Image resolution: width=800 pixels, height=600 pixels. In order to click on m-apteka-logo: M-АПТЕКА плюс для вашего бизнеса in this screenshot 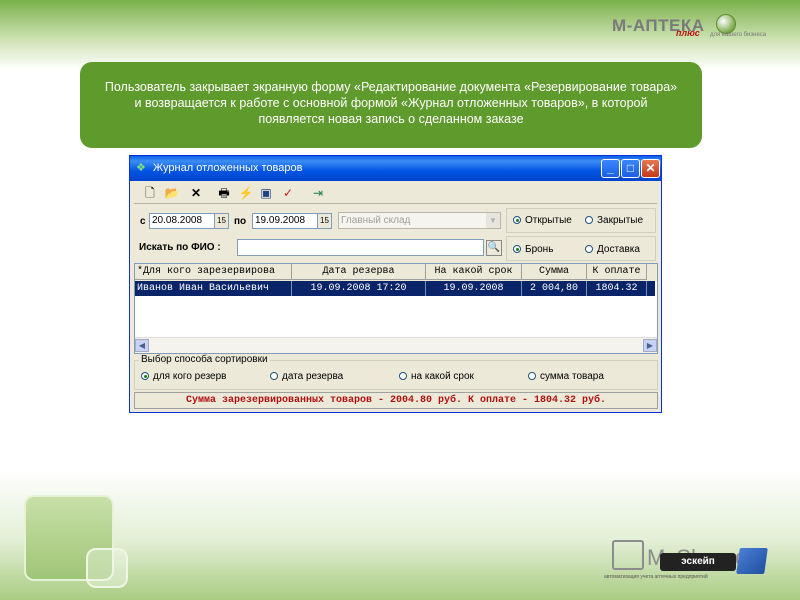, I will do `click(692, 30)`.